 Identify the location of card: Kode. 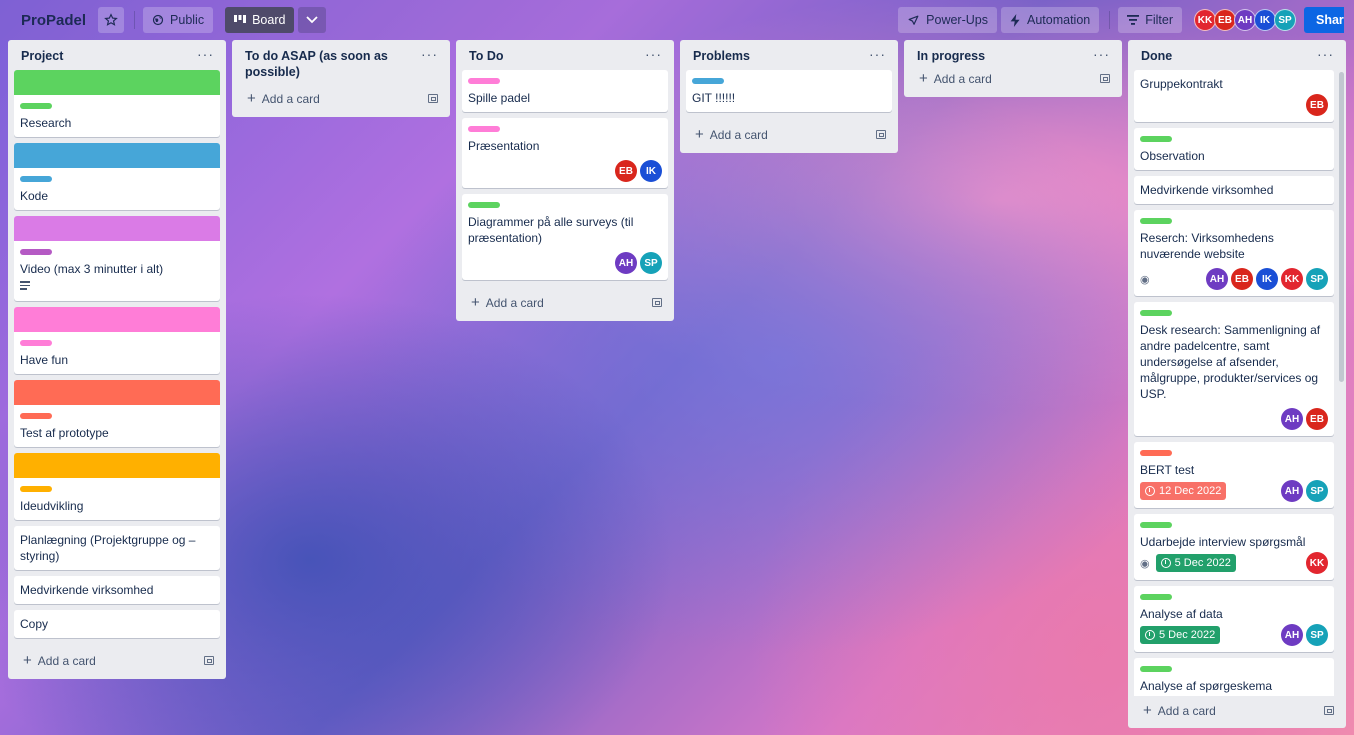
(117, 176).